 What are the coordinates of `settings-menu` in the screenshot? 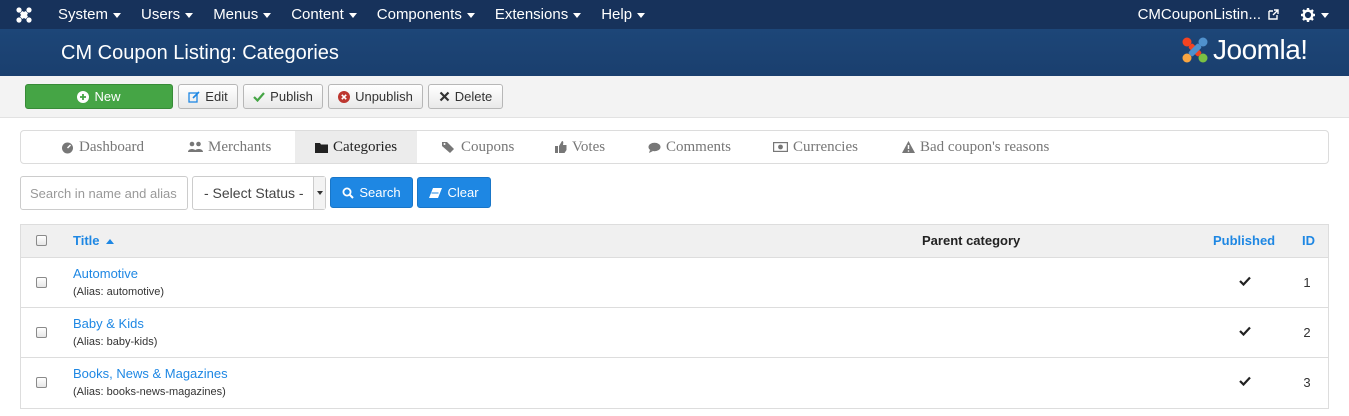 It's located at (1325, 14).